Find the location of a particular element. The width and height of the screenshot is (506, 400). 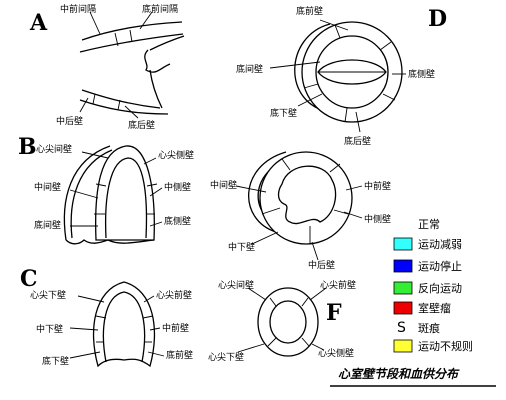

label-b-basal-lateral: 底侧壁 is located at coordinates (177, 221).